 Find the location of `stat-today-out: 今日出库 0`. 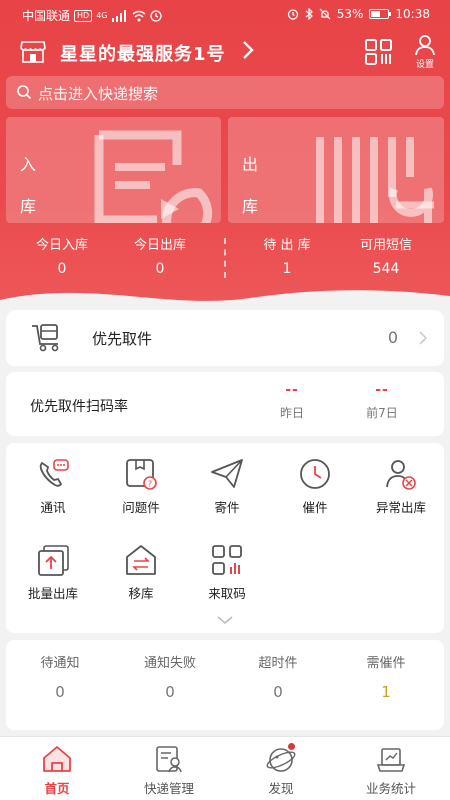

stat-today-out: 今日出库 0 is located at coordinates (160, 255).